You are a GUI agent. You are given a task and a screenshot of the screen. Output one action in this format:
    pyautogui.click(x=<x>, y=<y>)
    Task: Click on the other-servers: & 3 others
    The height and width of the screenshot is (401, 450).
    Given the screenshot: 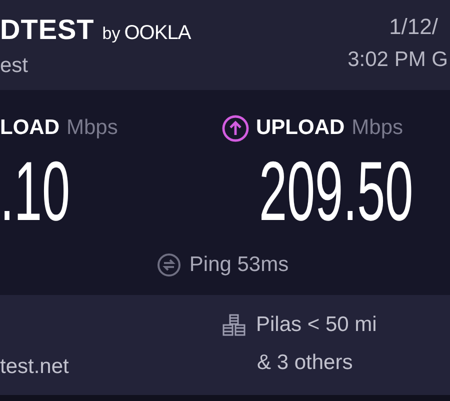 What is the action you would take?
    pyautogui.click(x=305, y=363)
    